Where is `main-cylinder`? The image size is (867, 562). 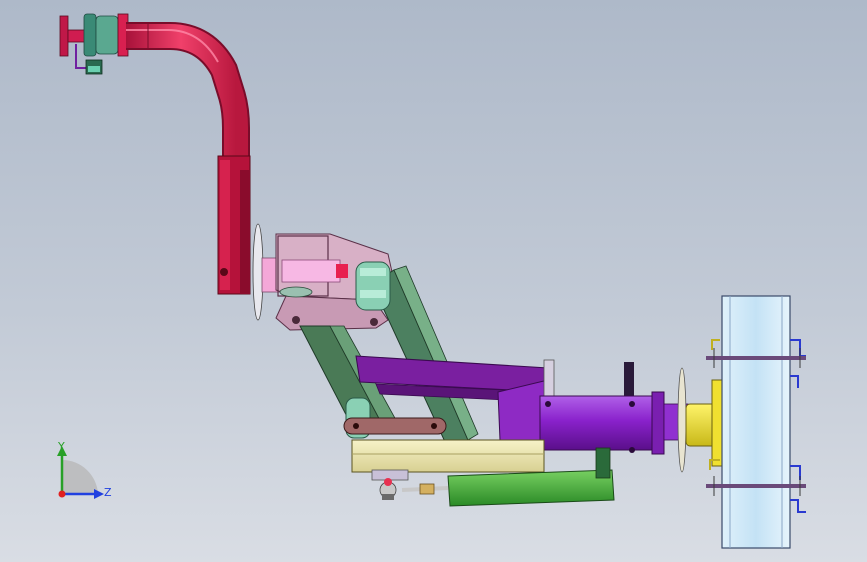 main-cylinder is located at coordinates (614, 423).